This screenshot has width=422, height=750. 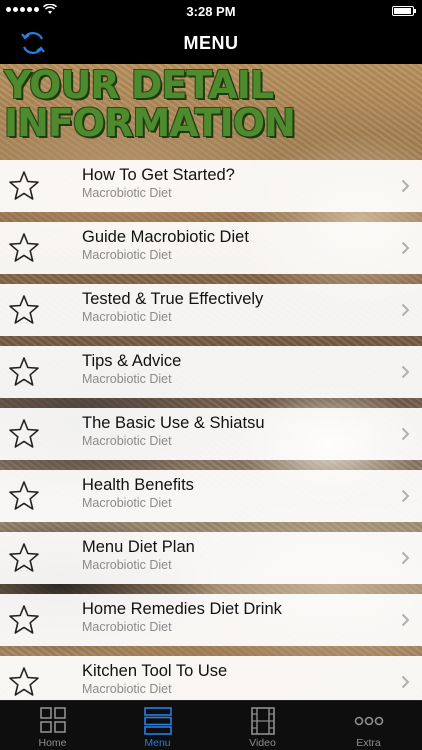 What do you see at coordinates (132, 361) in the screenshot?
I see `item-title: Tips & Advice` at bounding box center [132, 361].